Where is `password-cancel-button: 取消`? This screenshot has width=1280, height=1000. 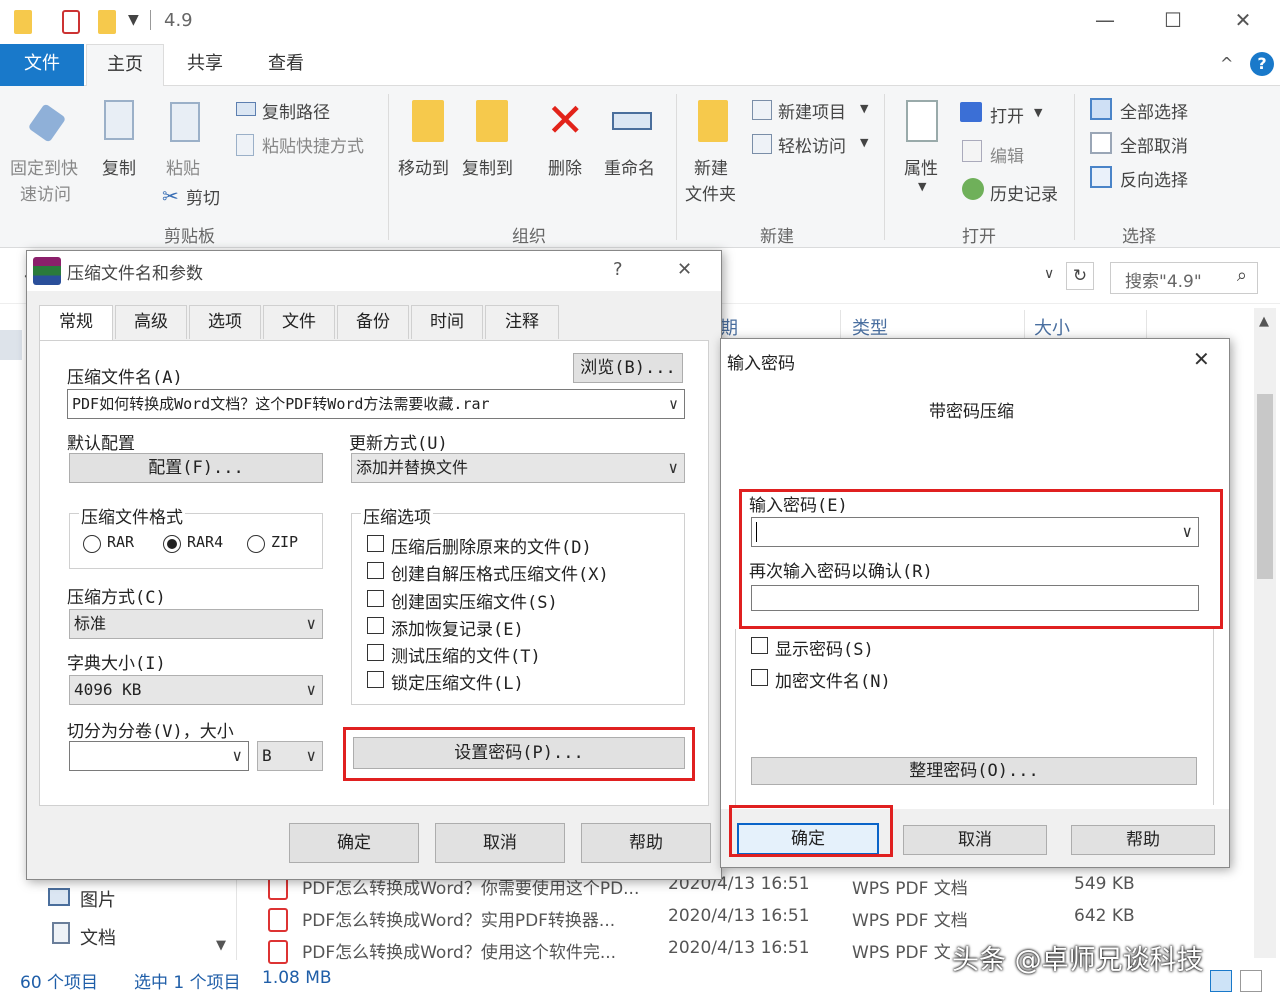 password-cancel-button: 取消 is located at coordinates (975, 840).